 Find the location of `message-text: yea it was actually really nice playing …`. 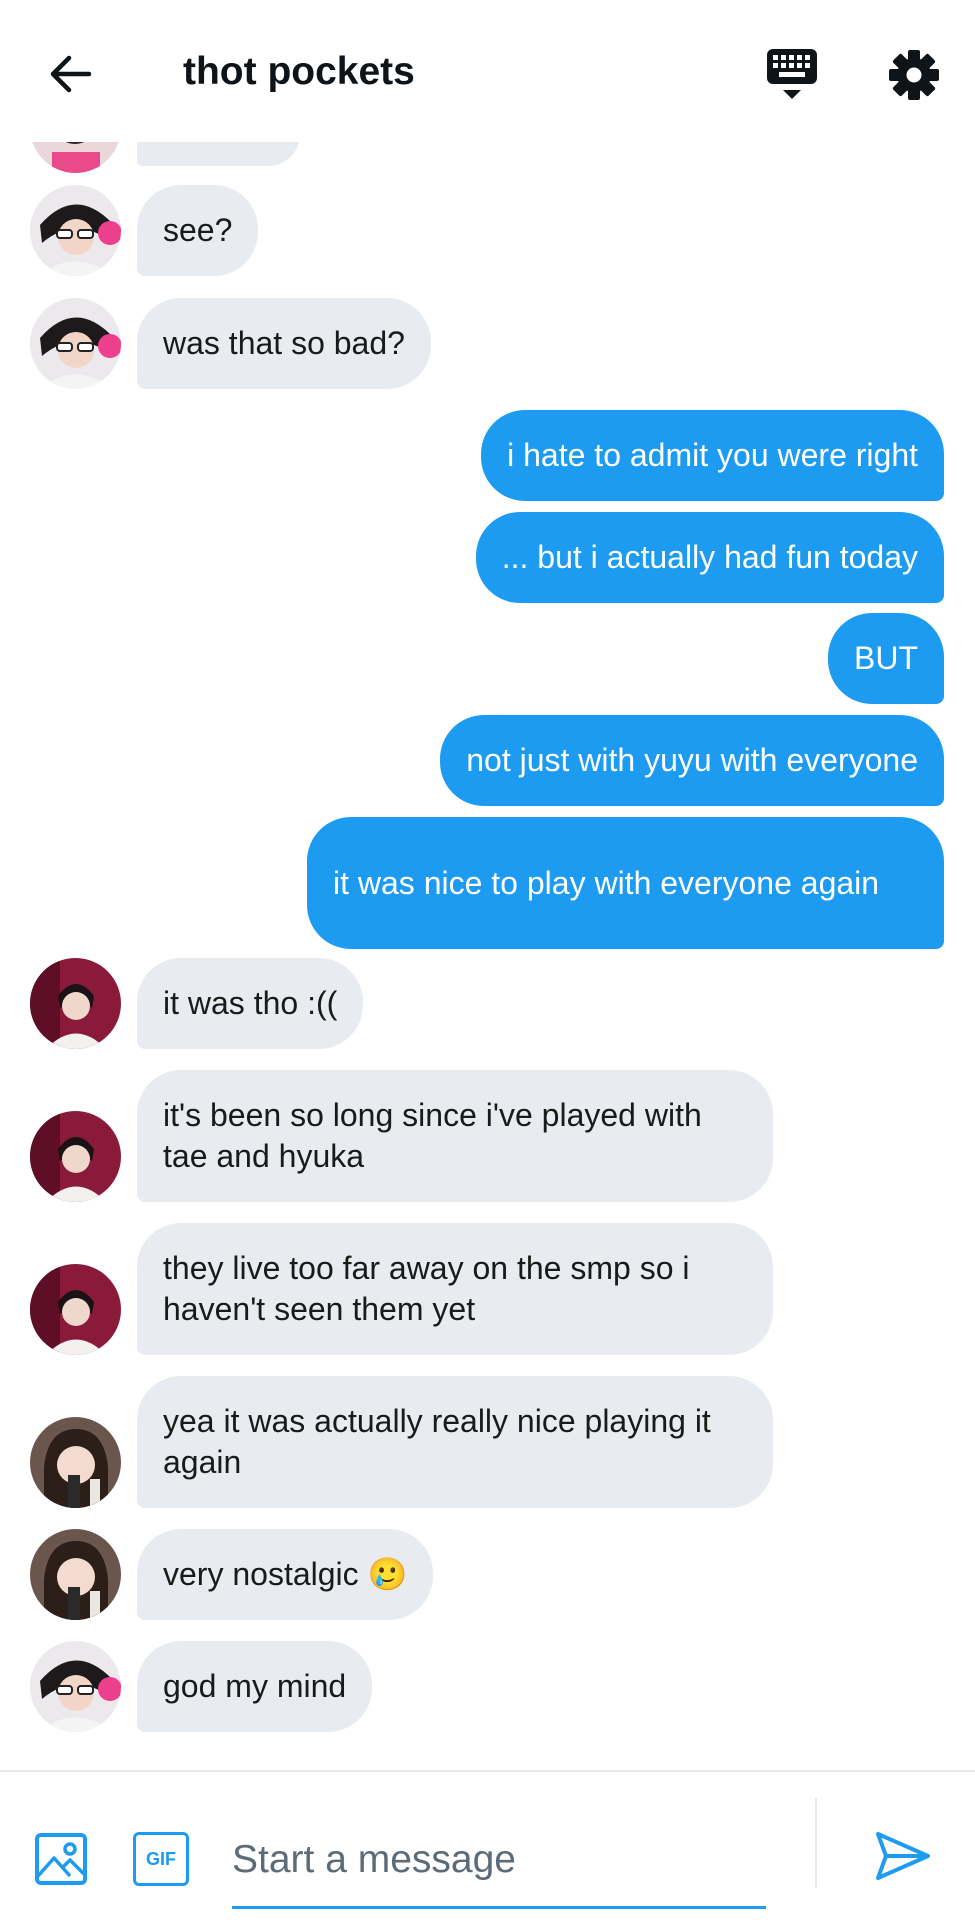

message-text: yea it was actually really nice playing … is located at coordinates (437, 1441).